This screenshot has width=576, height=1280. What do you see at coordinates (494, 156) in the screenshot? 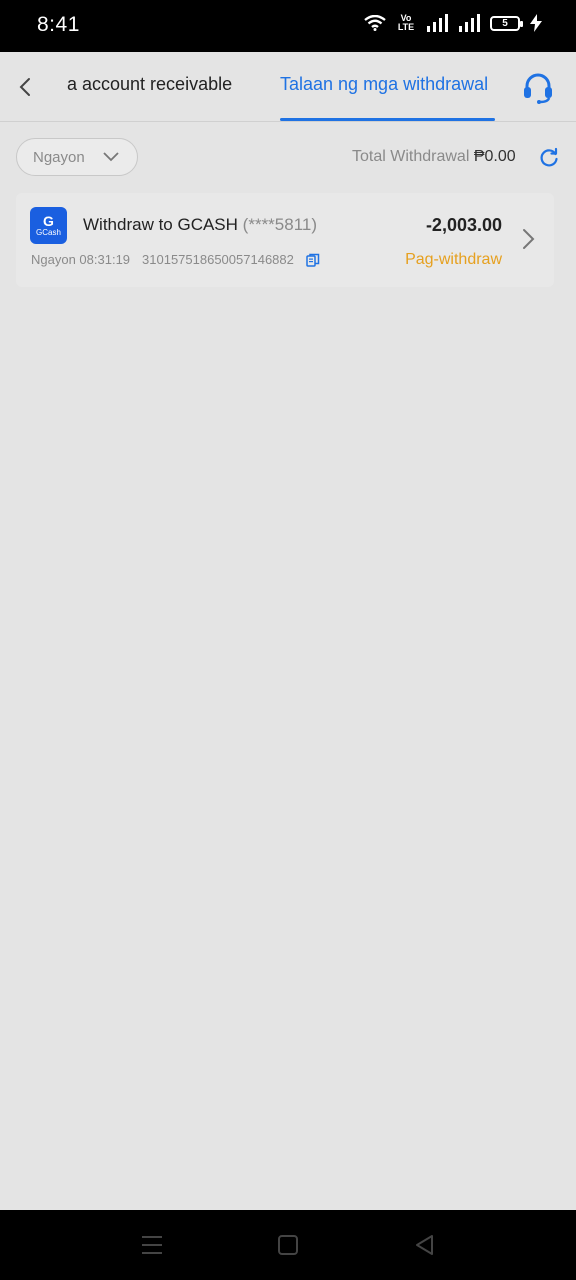
I see `total-withdrawal-amount: ₱0.00` at bounding box center [494, 156].